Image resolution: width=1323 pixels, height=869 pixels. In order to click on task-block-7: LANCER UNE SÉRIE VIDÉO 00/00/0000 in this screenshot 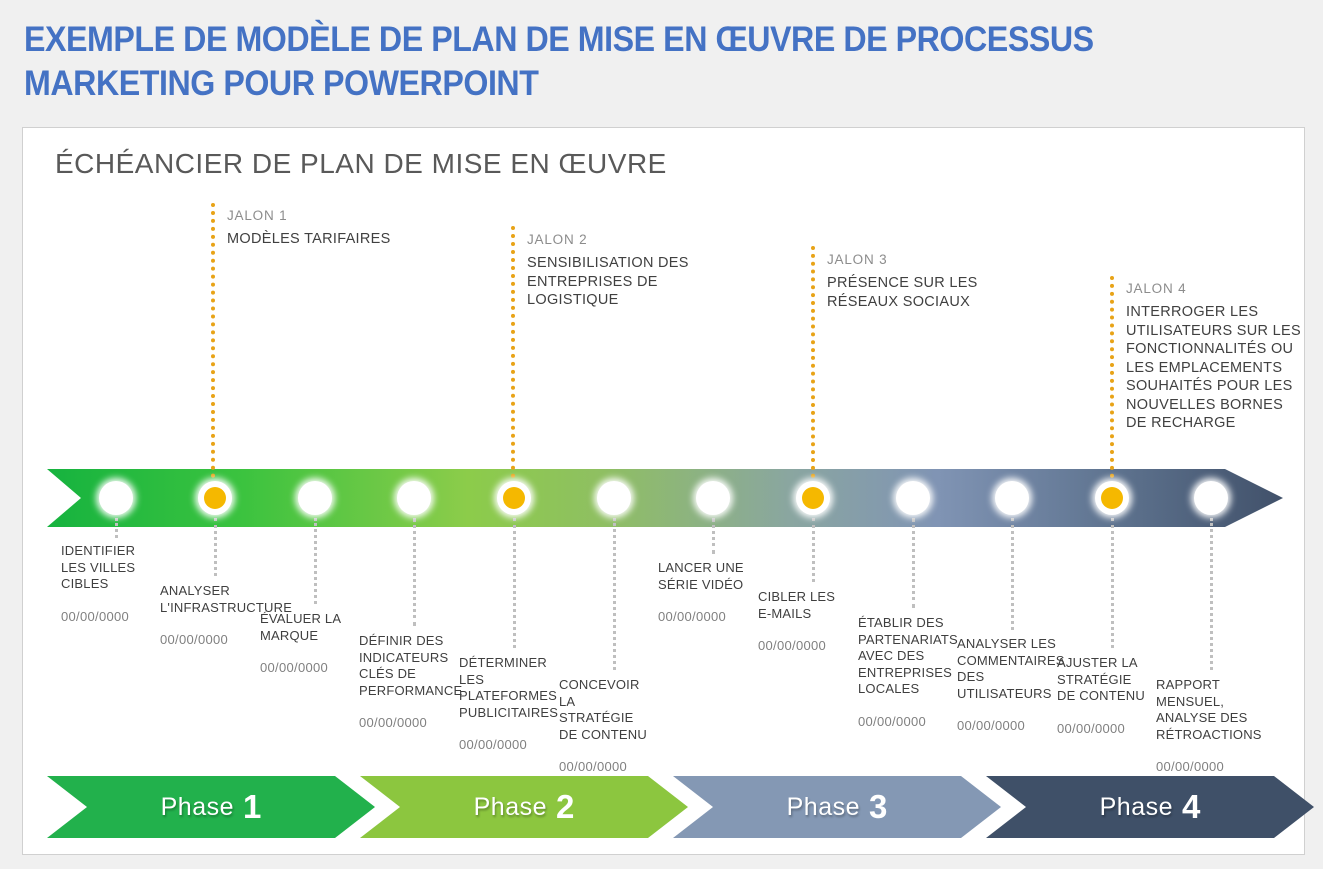, I will do `click(702, 592)`.